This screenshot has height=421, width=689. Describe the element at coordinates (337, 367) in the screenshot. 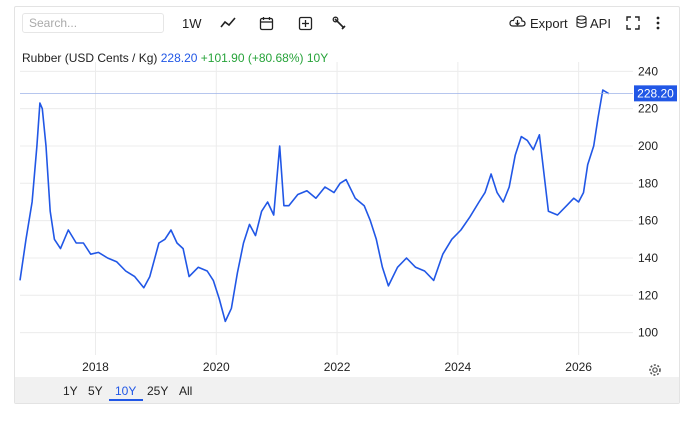

I see `x-tick-label: 2022` at that location.